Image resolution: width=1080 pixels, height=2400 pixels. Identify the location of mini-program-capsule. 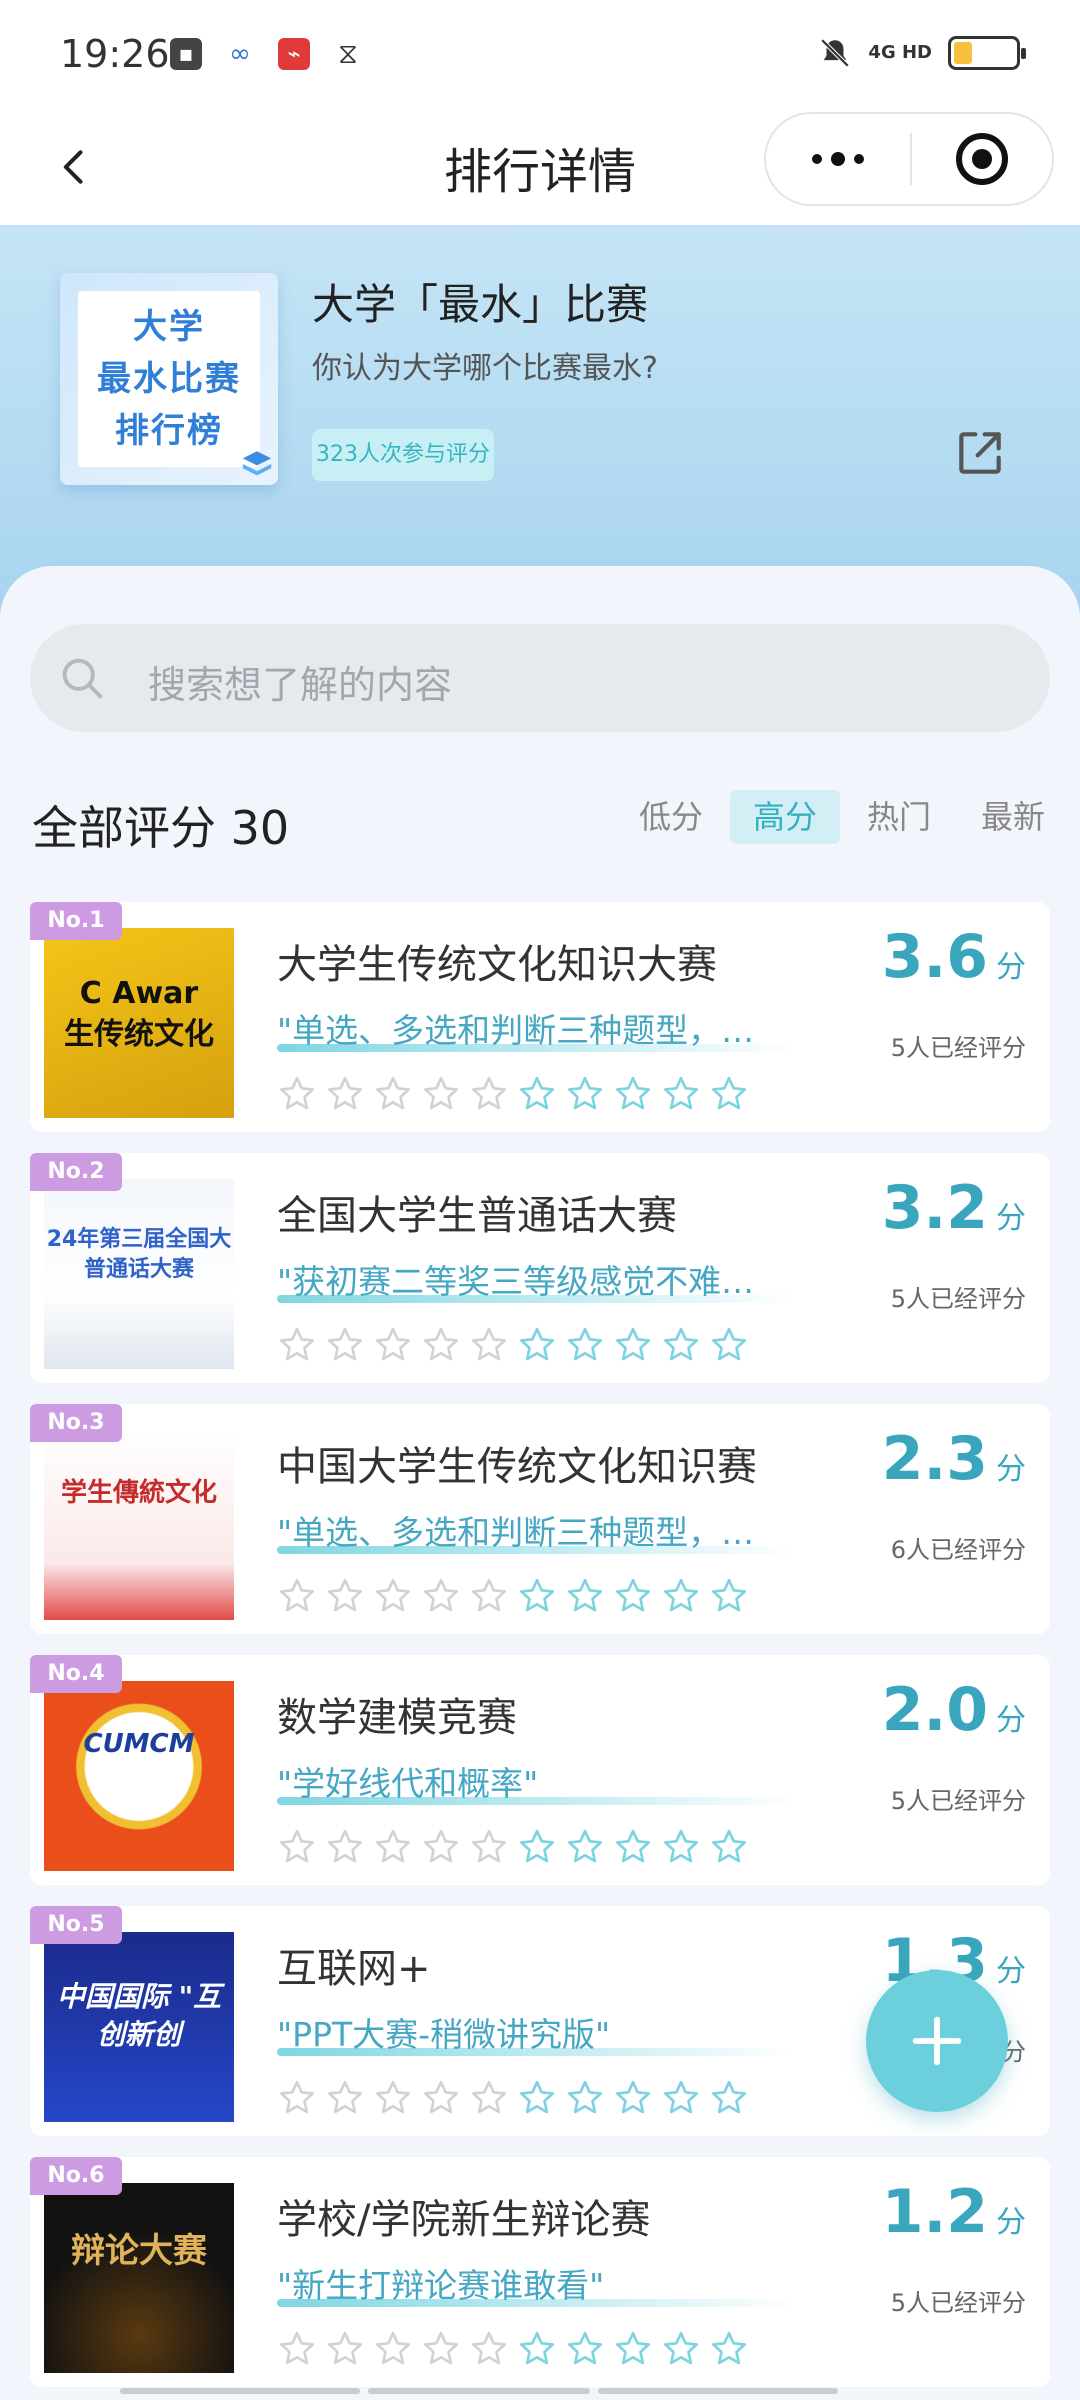
(909, 159).